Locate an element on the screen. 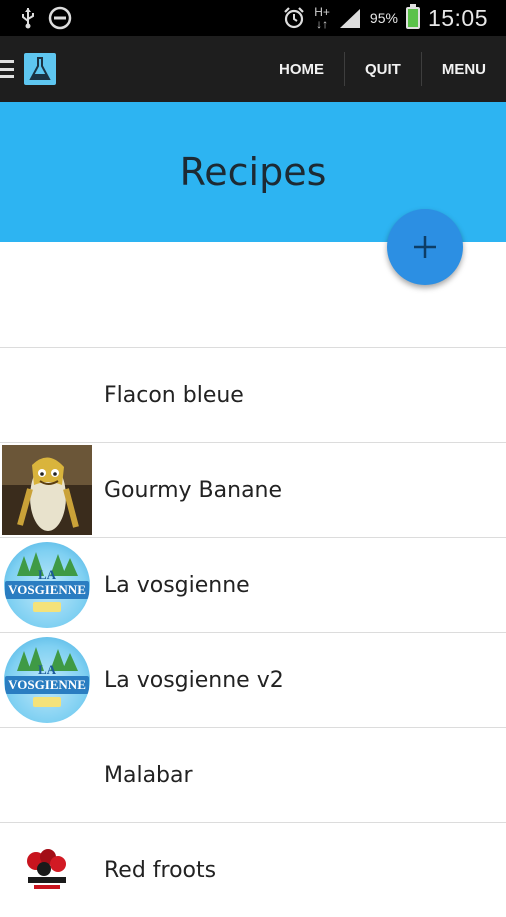 The width and height of the screenshot is (506, 917). plus-icon is located at coordinates (425, 247).